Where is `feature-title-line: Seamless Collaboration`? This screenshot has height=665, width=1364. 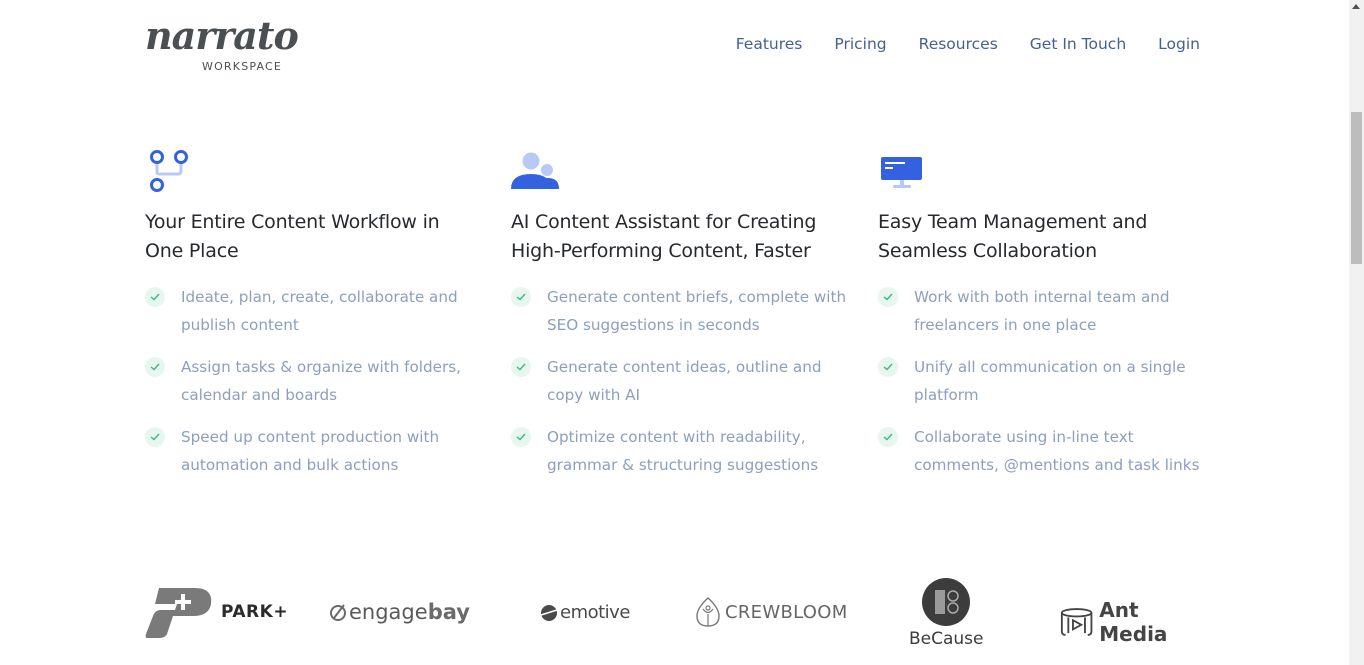
feature-title-line: Seamless Collaboration is located at coordinates (987, 251).